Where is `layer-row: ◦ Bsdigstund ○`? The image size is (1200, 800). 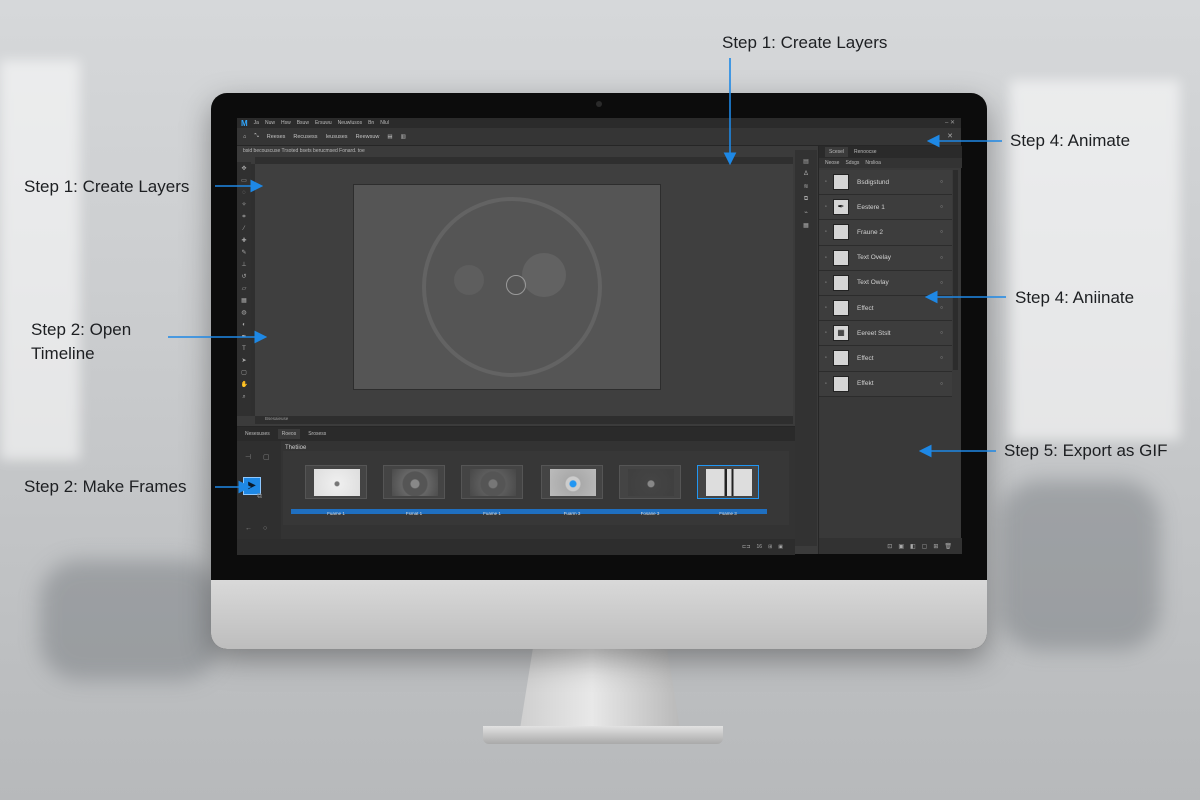
layer-row: ◦ Bsdigstund ○ is located at coordinates (885, 183).